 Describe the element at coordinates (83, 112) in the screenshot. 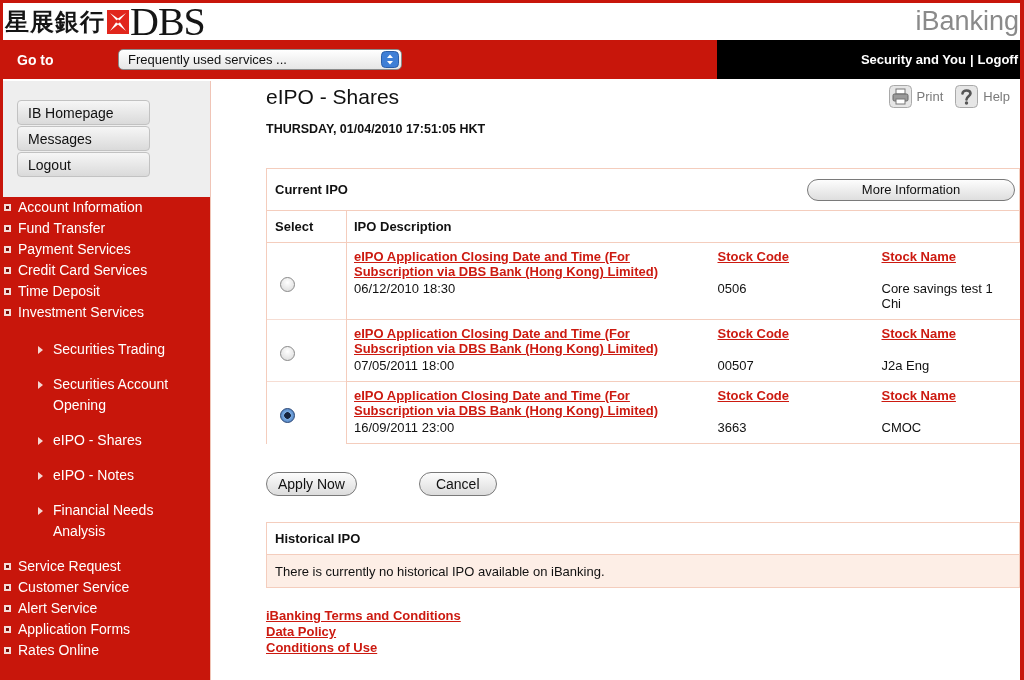

I see `nav-button: IB Homepage` at that location.